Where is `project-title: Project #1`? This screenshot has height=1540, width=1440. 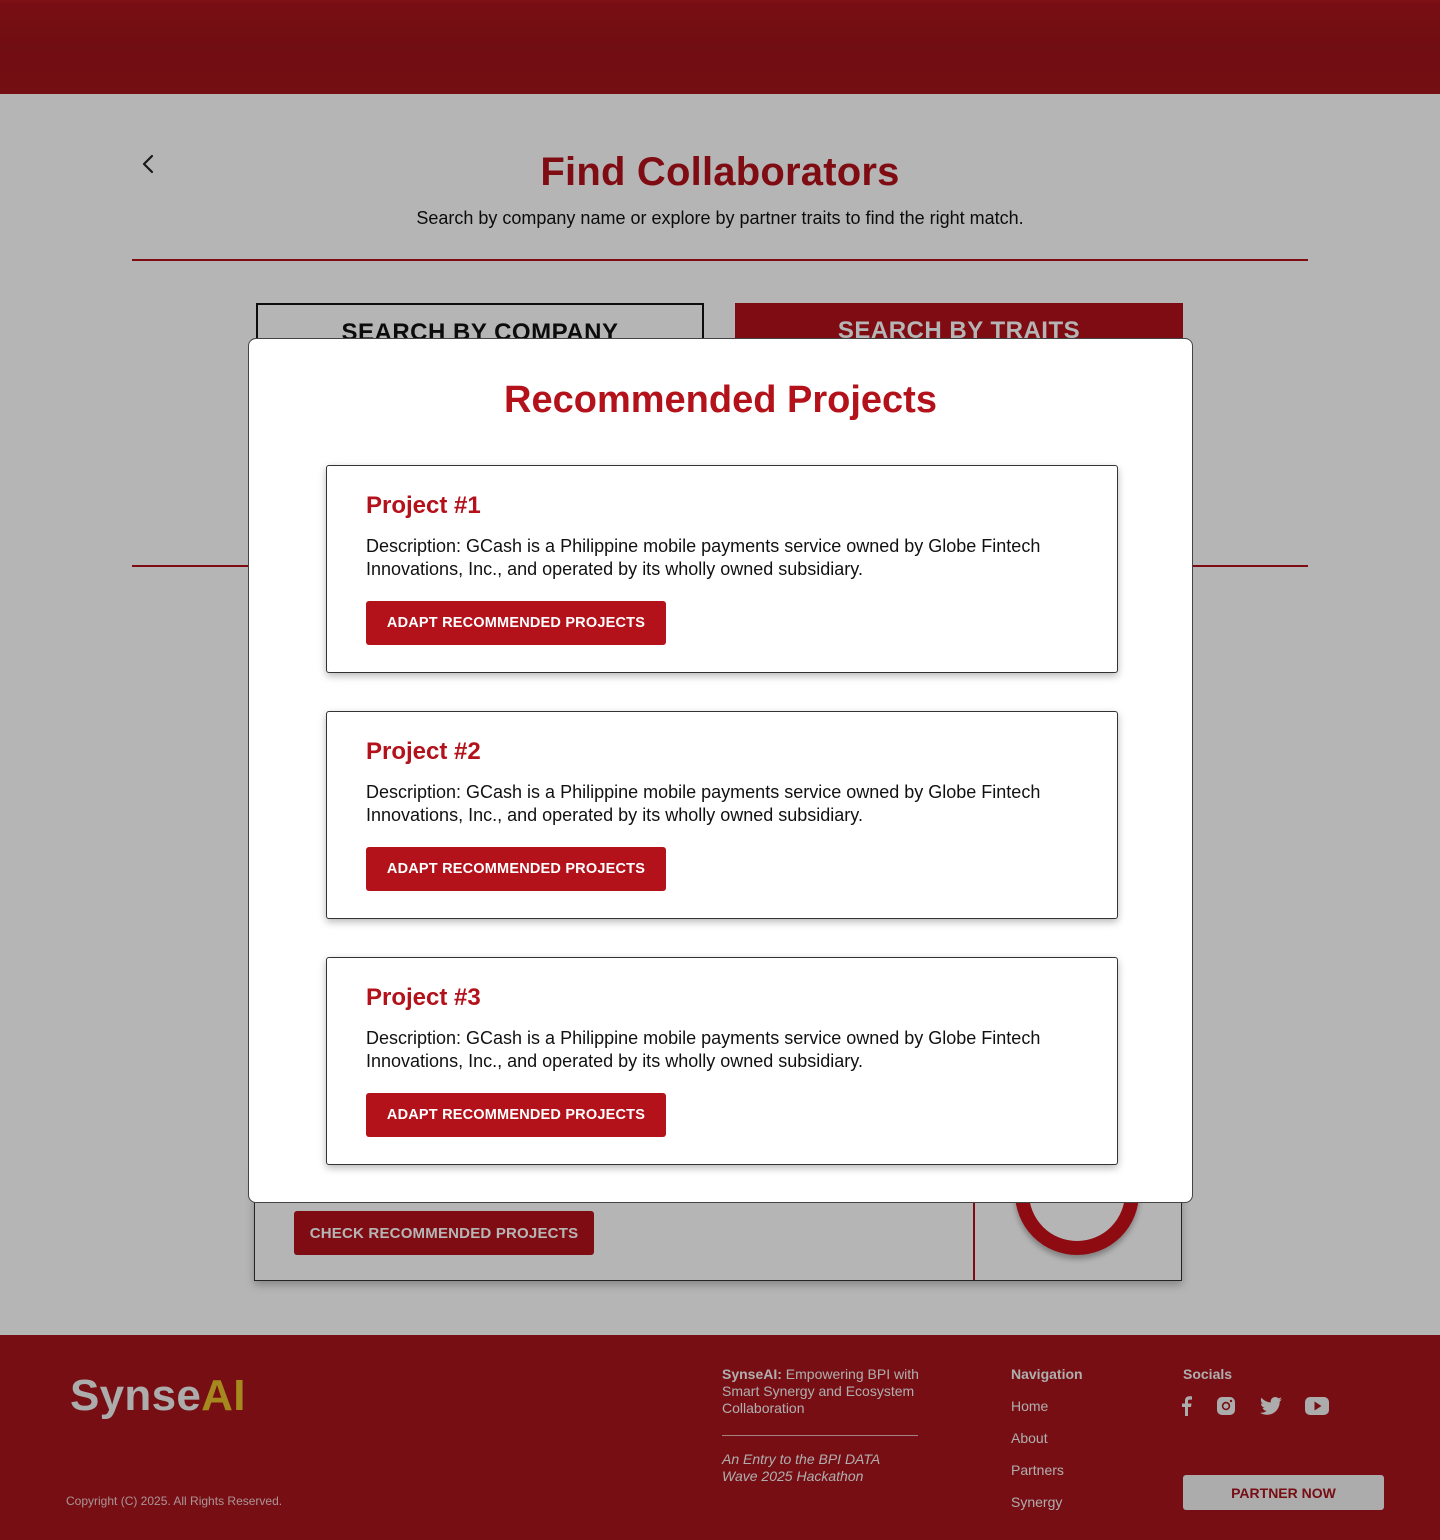
project-title: Project #1 is located at coordinates (423, 505).